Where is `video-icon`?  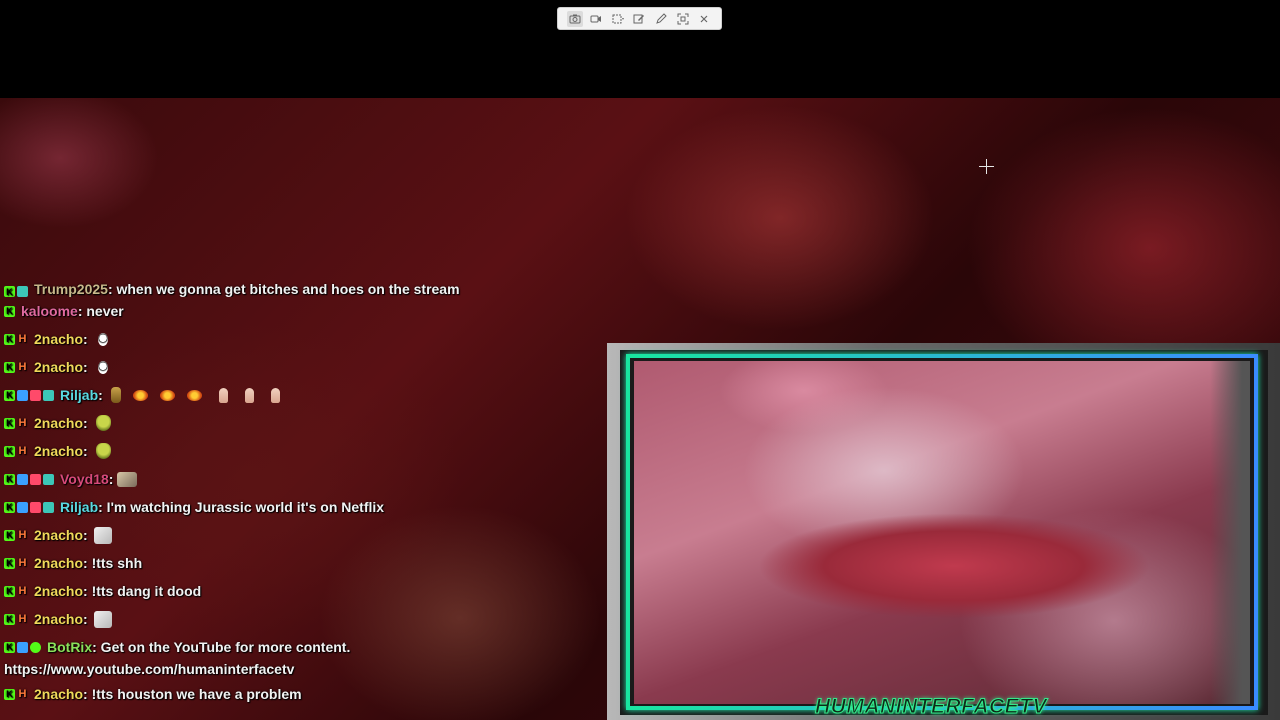 video-icon is located at coordinates (596, 19).